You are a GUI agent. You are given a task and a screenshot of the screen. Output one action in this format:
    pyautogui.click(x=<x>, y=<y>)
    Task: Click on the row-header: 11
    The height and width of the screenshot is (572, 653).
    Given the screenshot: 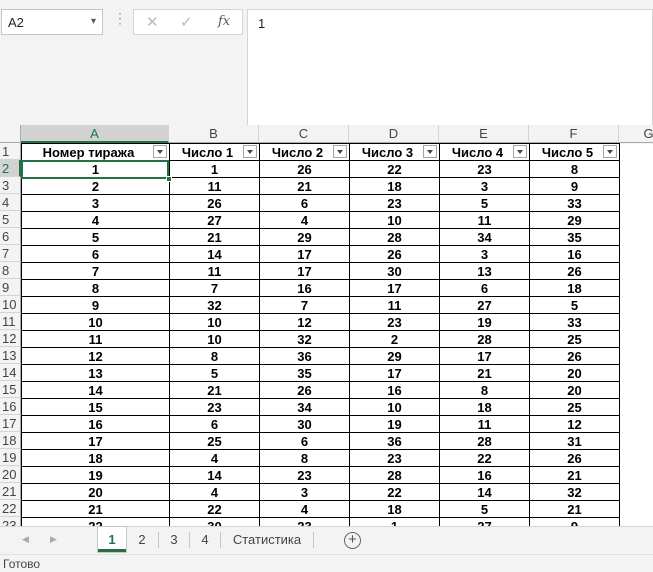 What is the action you would take?
    pyautogui.click(x=10, y=321)
    